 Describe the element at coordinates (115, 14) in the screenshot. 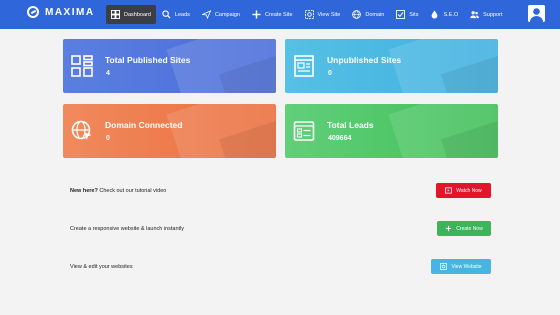

I see `dashboard-icon` at that location.